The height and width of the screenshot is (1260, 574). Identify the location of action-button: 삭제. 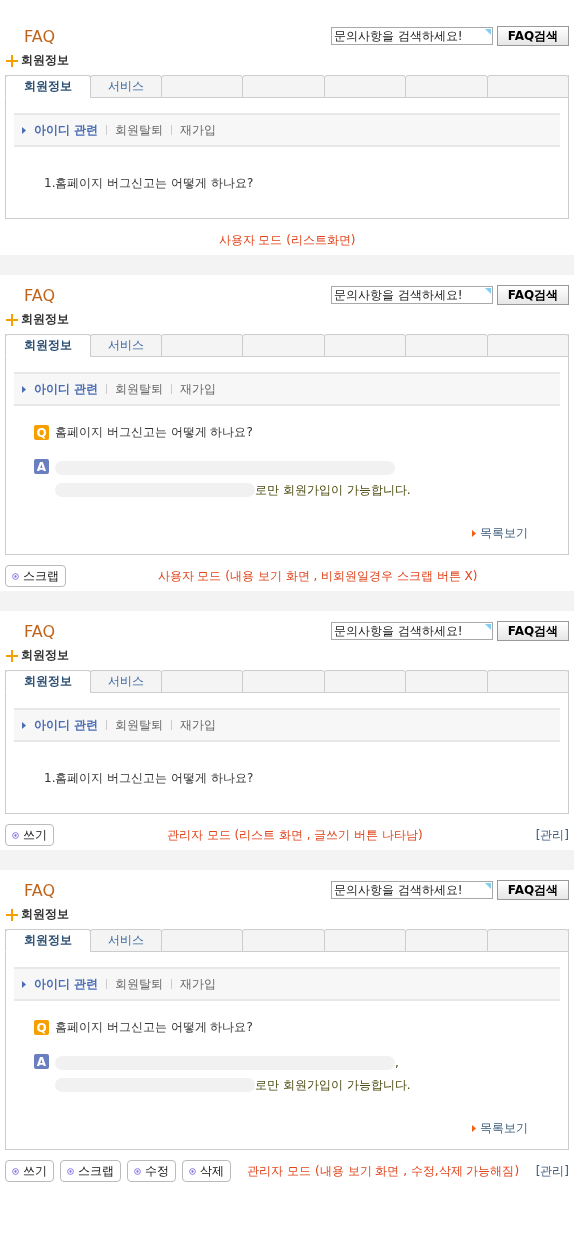
(206, 1171).